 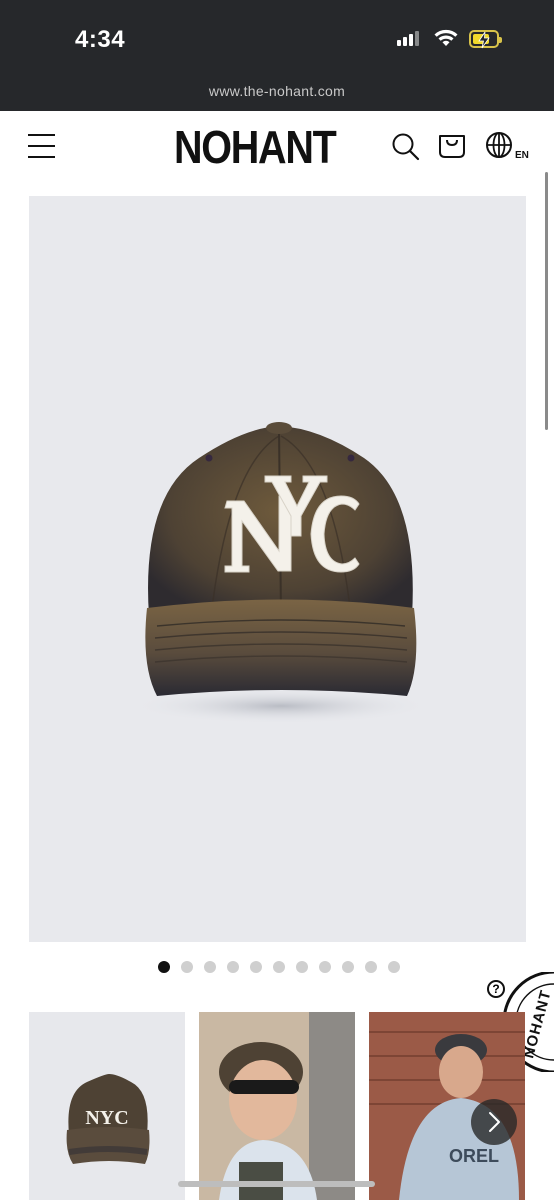 I want to click on home-indicator, so click(x=276, y=1184).